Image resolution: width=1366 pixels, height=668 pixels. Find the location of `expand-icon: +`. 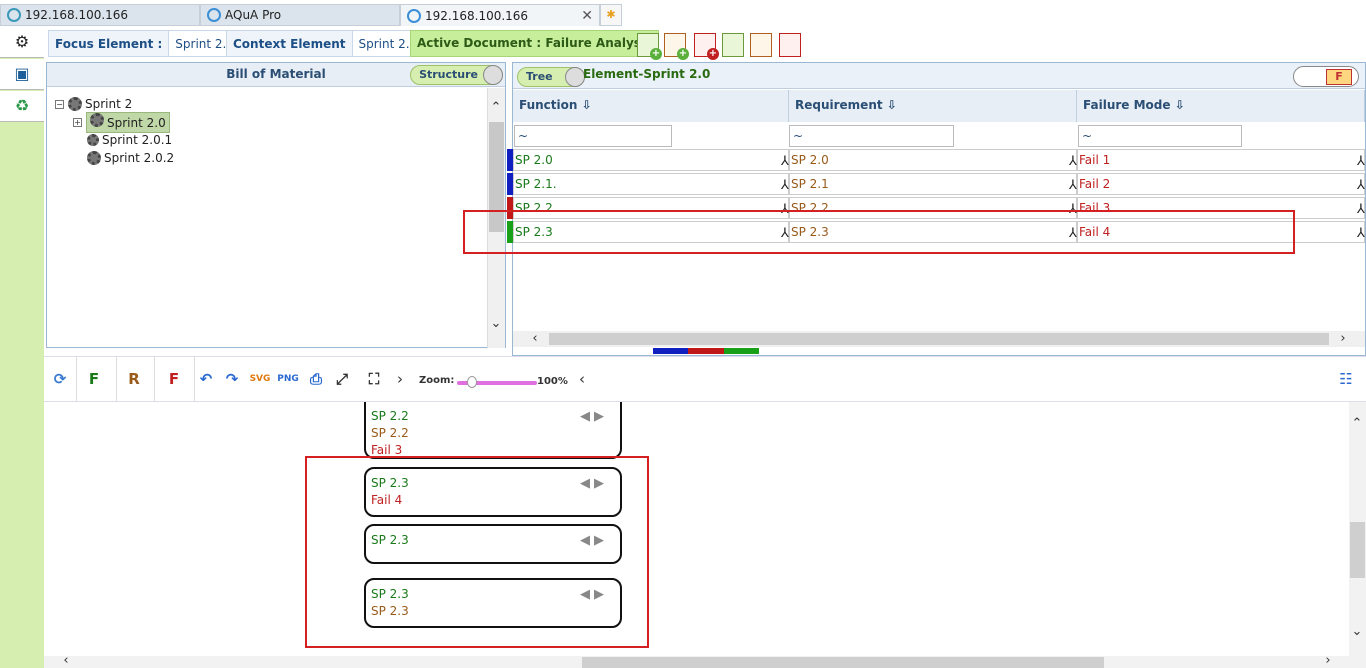

expand-icon: + is located at coordinates (77, 122).